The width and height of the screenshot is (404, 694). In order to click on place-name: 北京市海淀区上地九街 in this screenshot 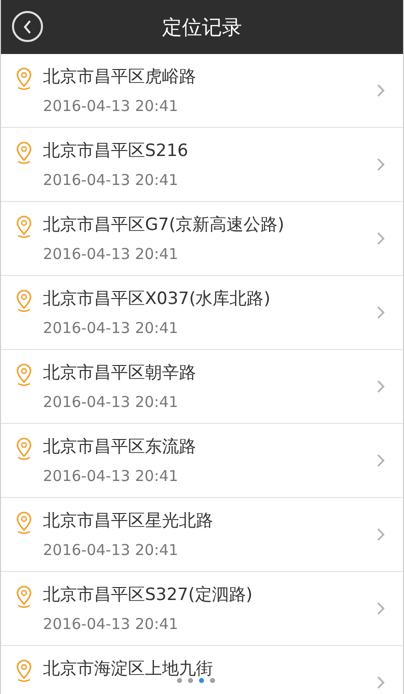, I will do `click(128, 669)`.